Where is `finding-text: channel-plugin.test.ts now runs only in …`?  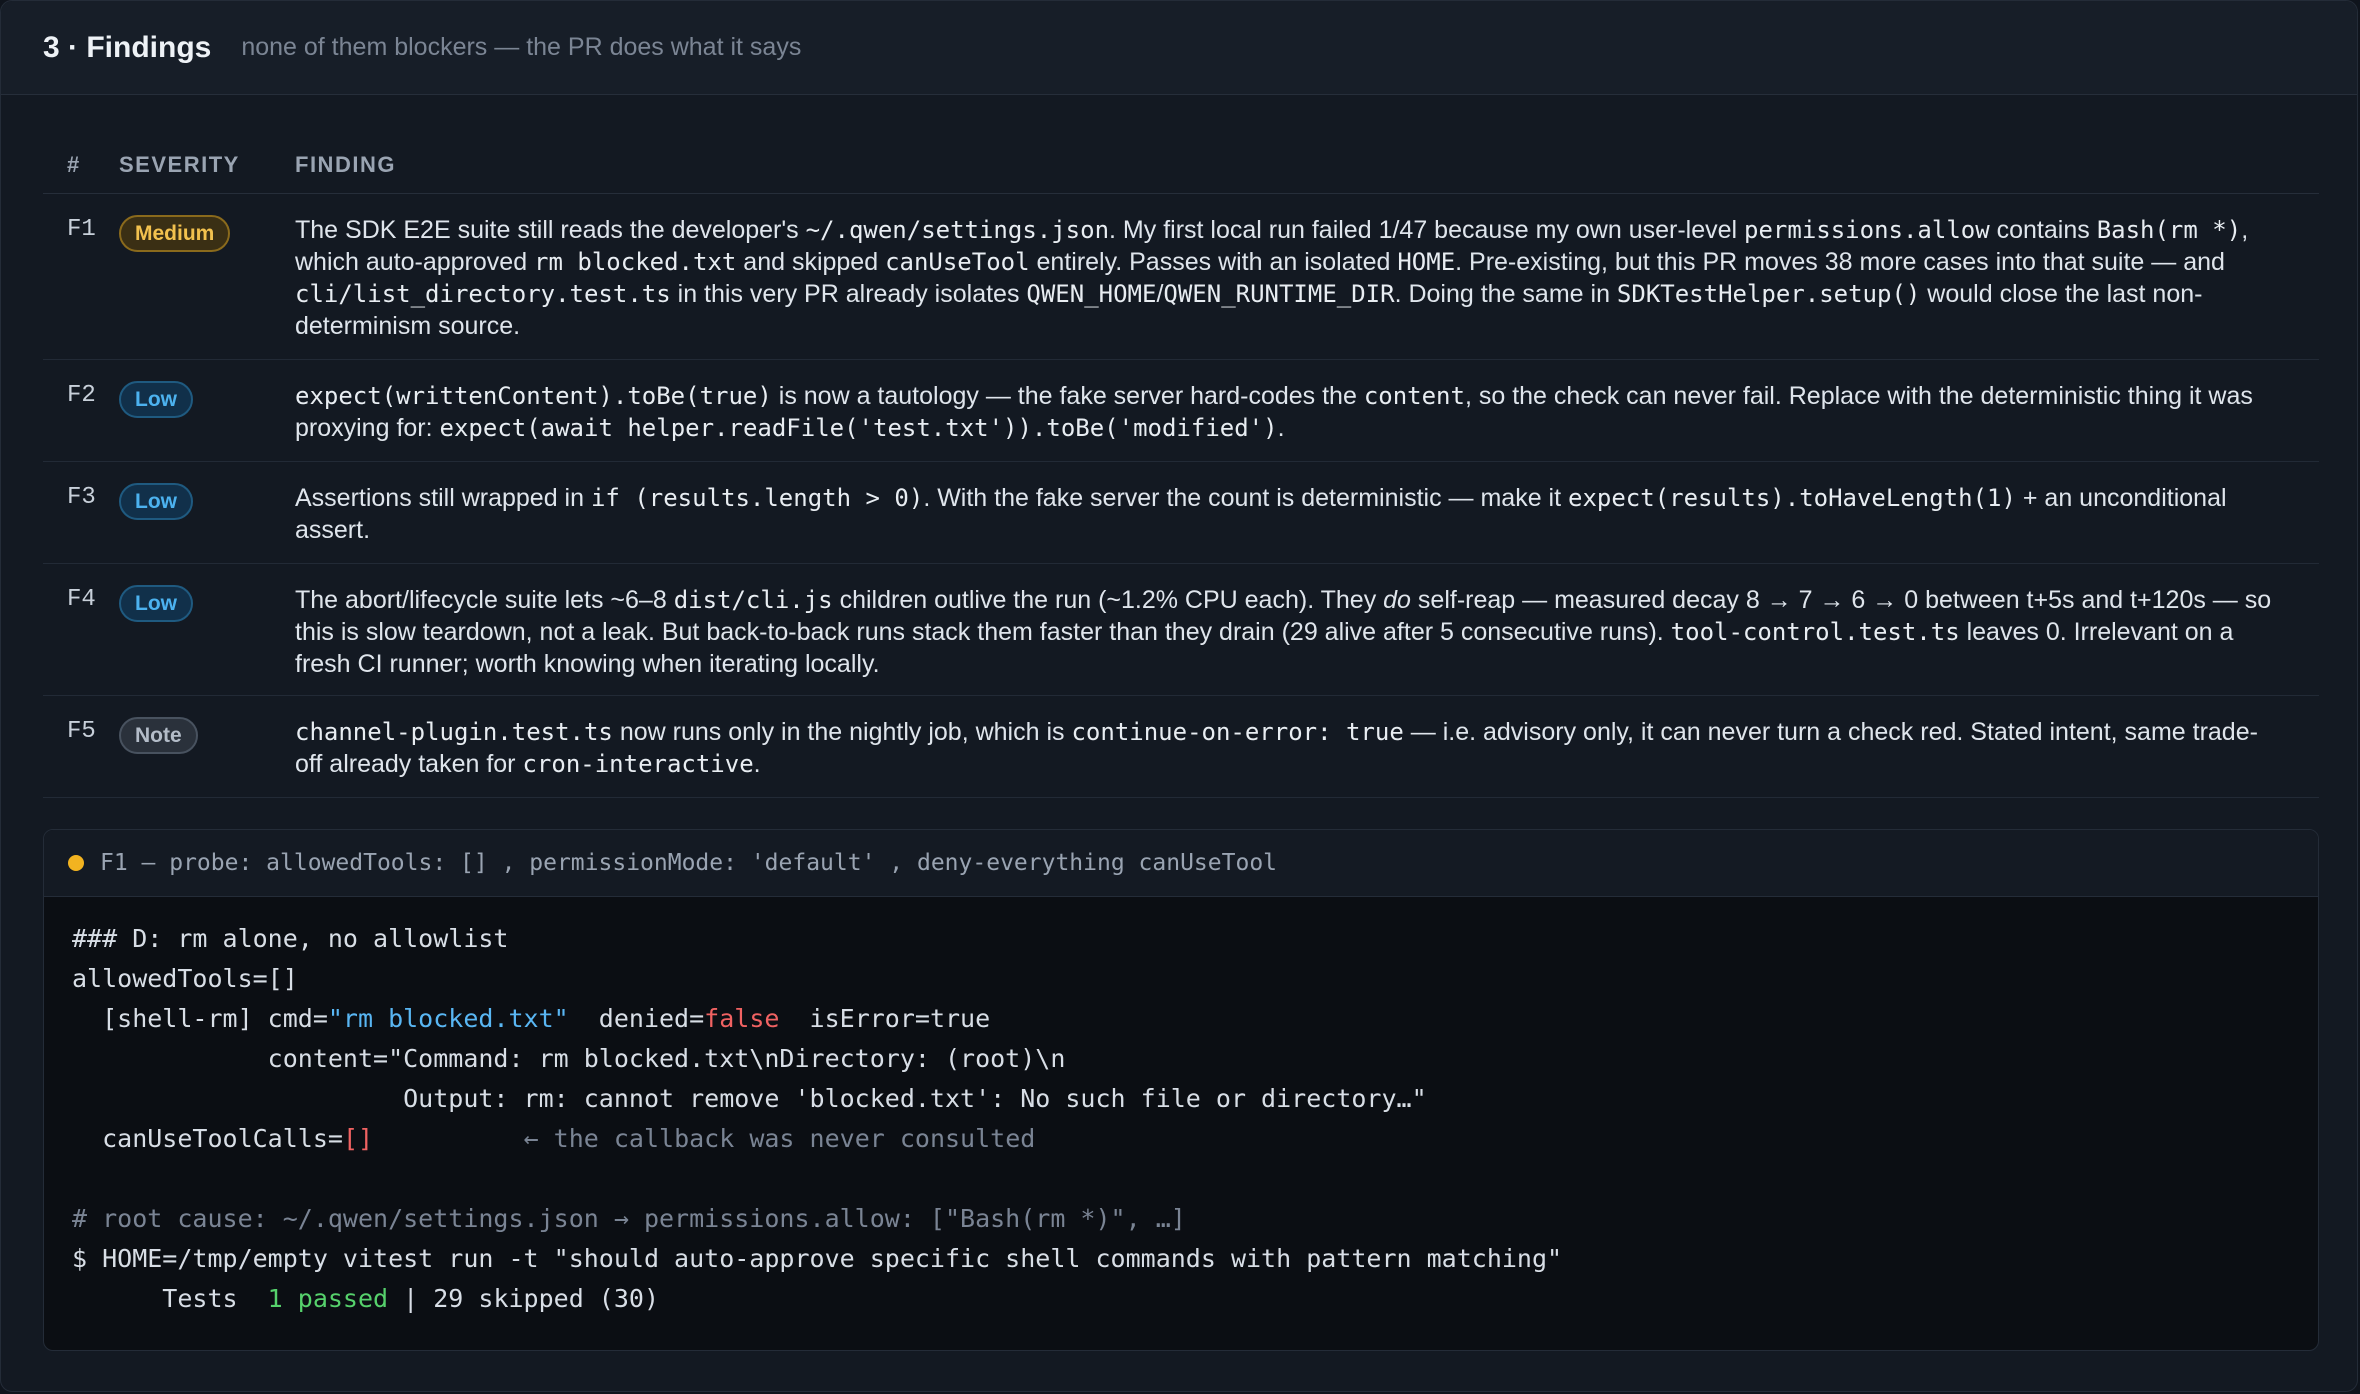
finding-text: channel-plugin.test.ts now runs only in … is located at coordinates (1307, 748).